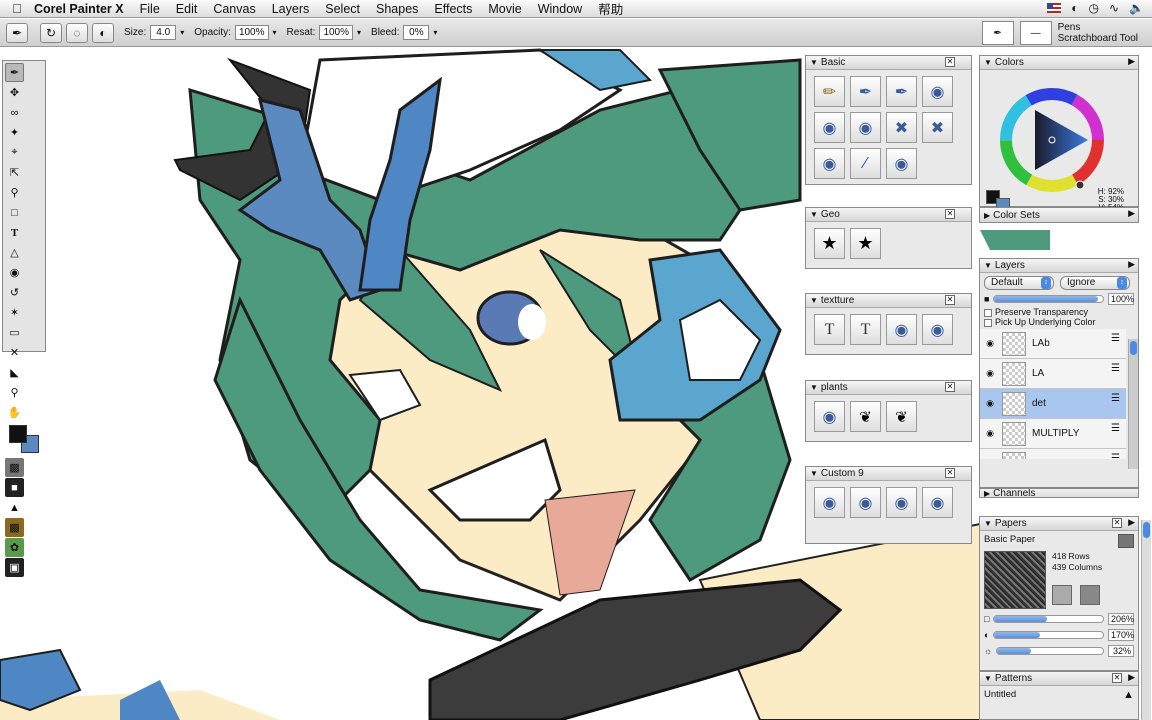 The height and width of the screenshot is (720, 1152). Describe the element at coordinates (1114, 8) in the screenshot. I see `wifi-icon: ∿` at that location.